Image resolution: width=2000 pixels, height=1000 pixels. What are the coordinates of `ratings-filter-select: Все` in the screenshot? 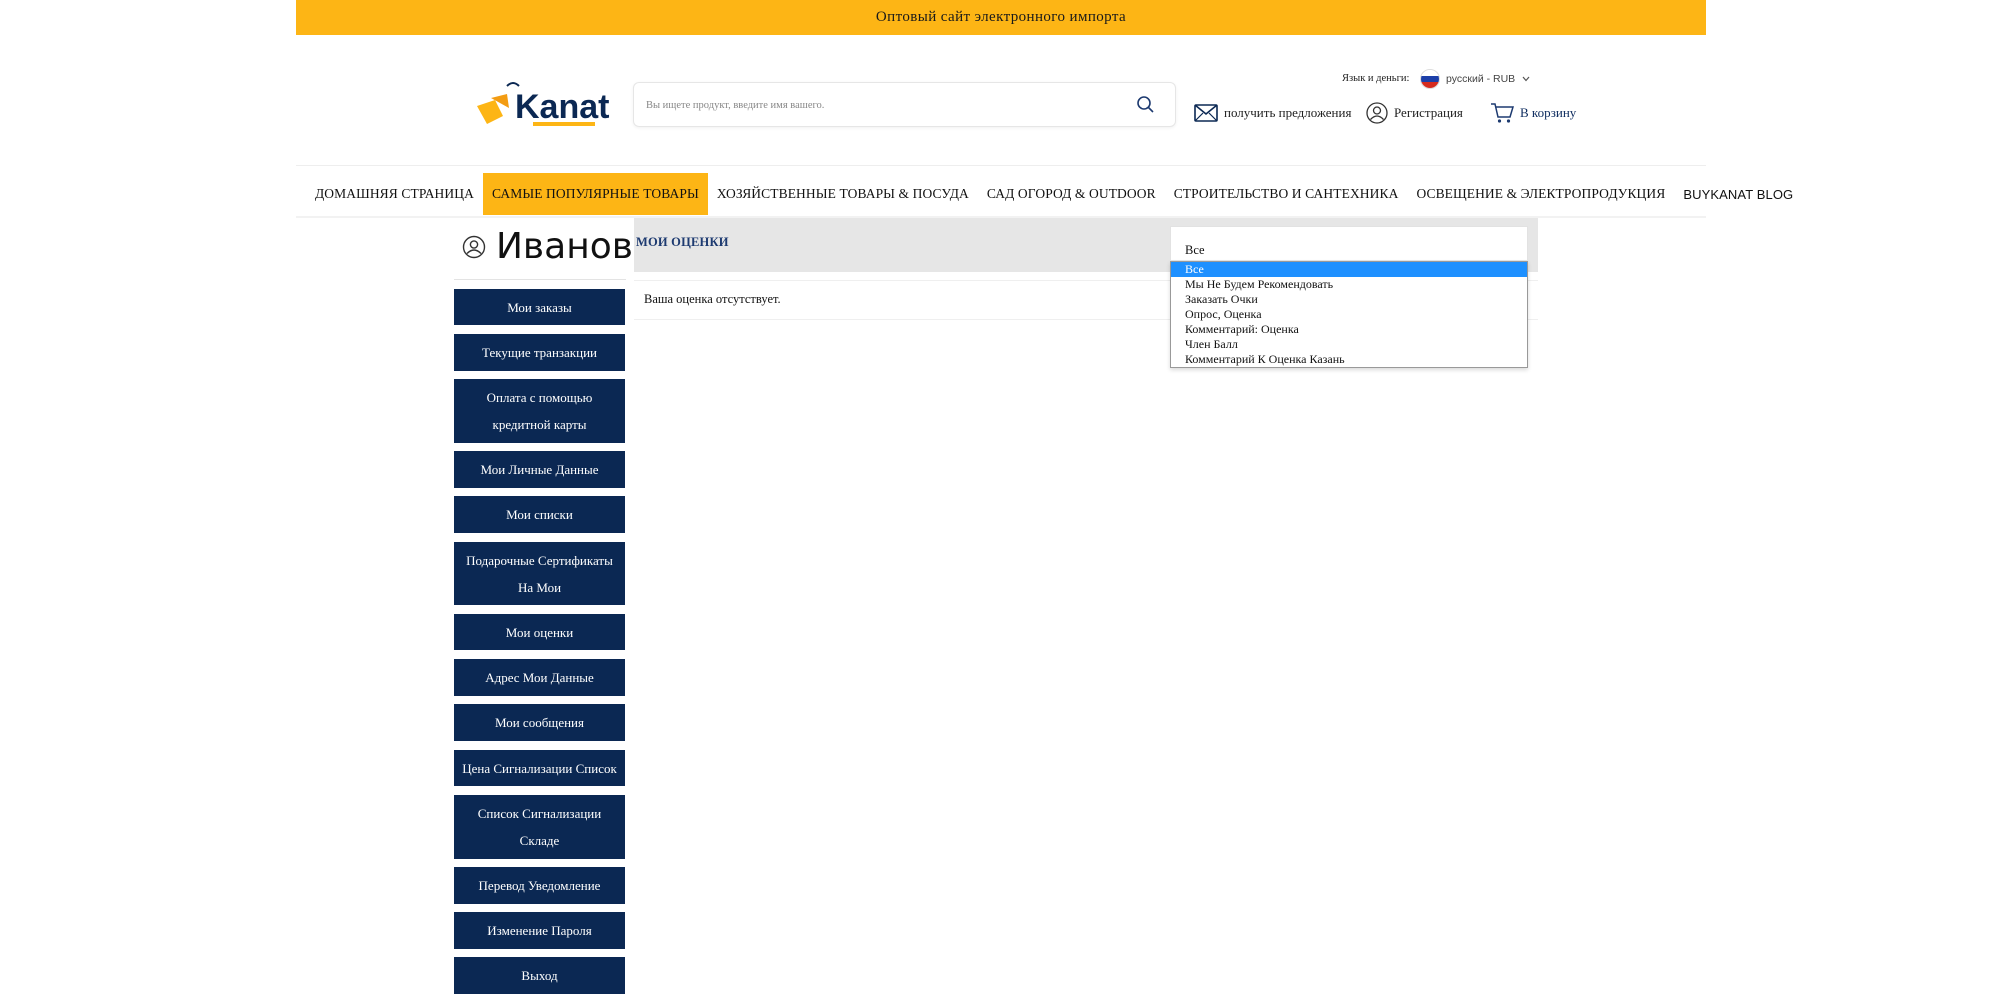 It's located at (1349, 243).